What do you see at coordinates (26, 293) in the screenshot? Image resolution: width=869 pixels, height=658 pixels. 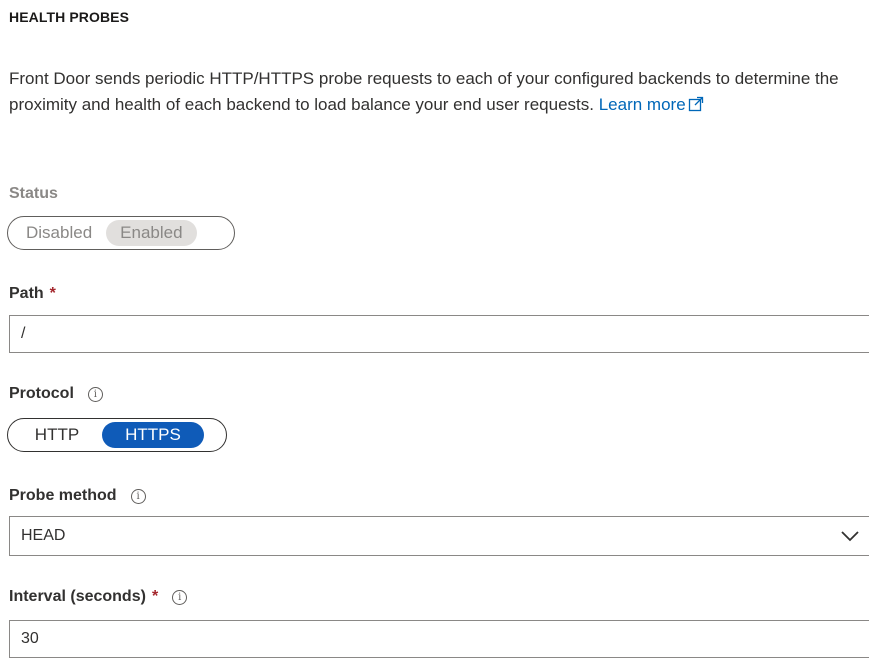 I see `path-label-text: Path` at bounding box center [26, 293].